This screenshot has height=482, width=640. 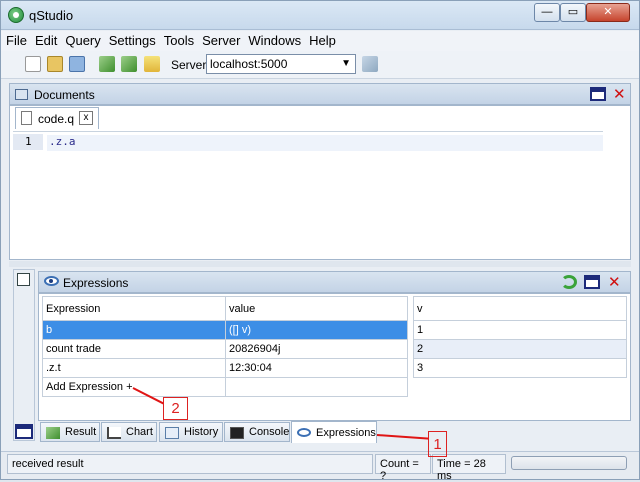 What do you see at coordinates (26, 118) in the screenshot?
I see `file-icon` at bounding box center [26, 118].